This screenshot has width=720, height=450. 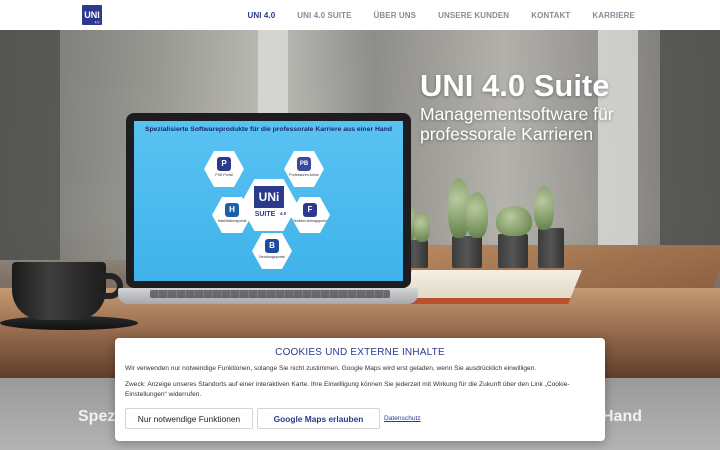 What do you see at coordinates (550, 15) in the screenshot?
I see `nav-item-contact: KONTAKT` at bounding box center [550, 15].